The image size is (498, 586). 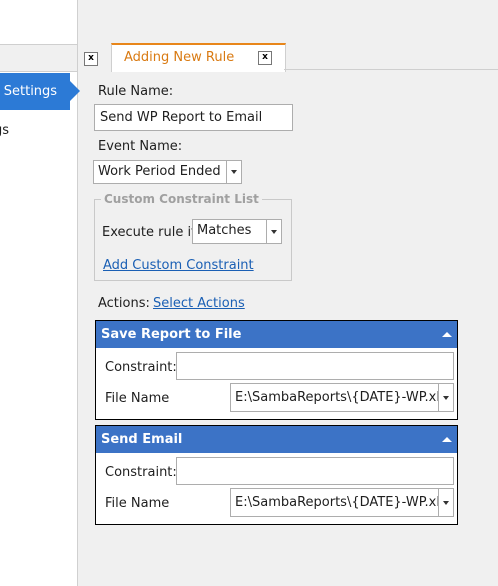 I want to click on tab-title: Adding New Rule, so click(x=179, y=57).